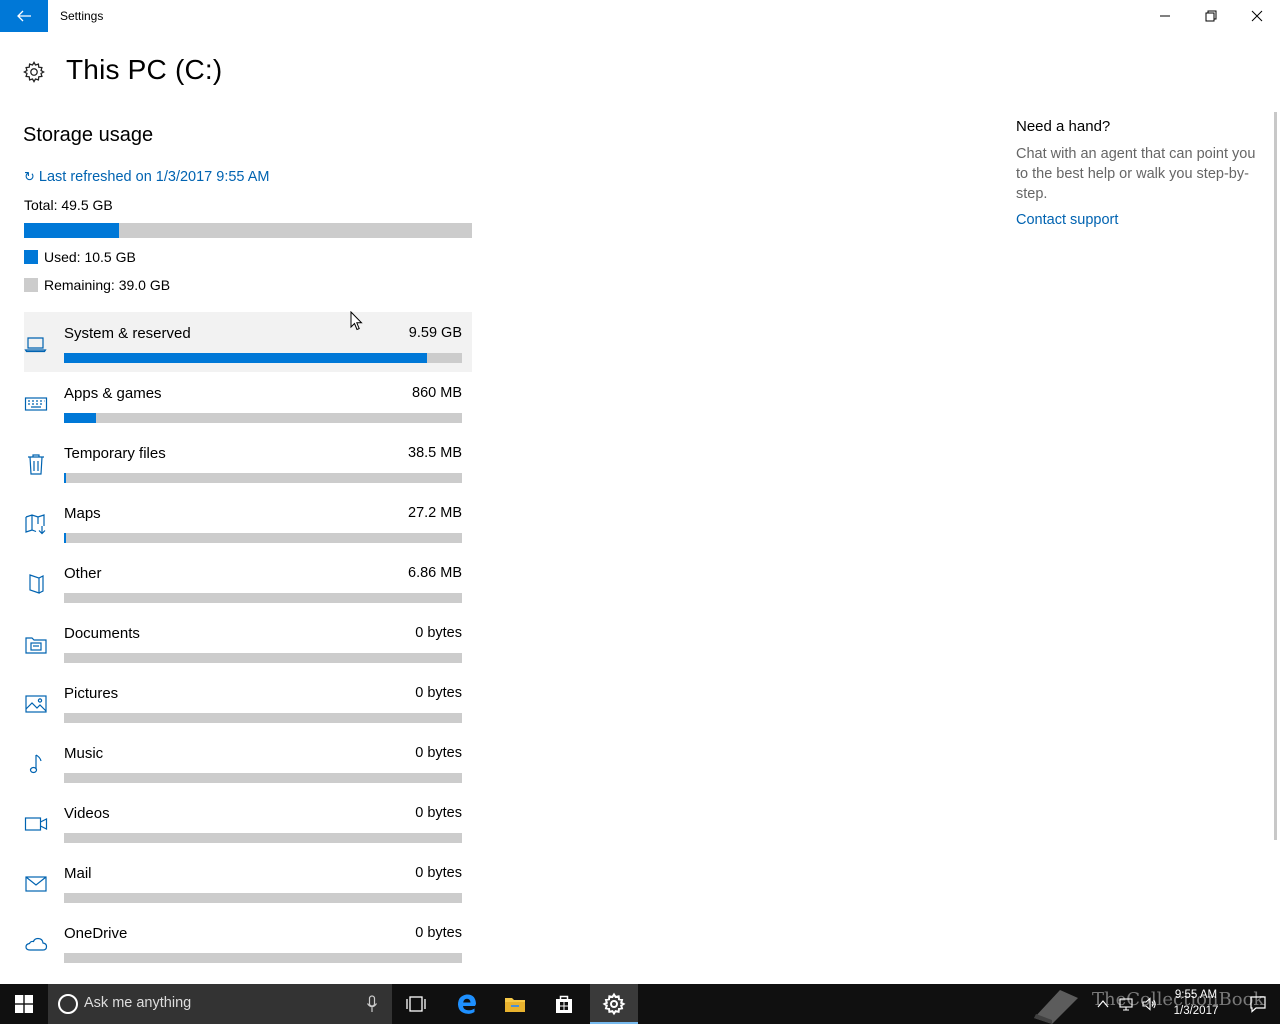  What do you see at coordinates (248, 942) in the screenshot?
I see `storage-category-onedrive: OneDrive 0 bytes` at bounding box center [248, 942].